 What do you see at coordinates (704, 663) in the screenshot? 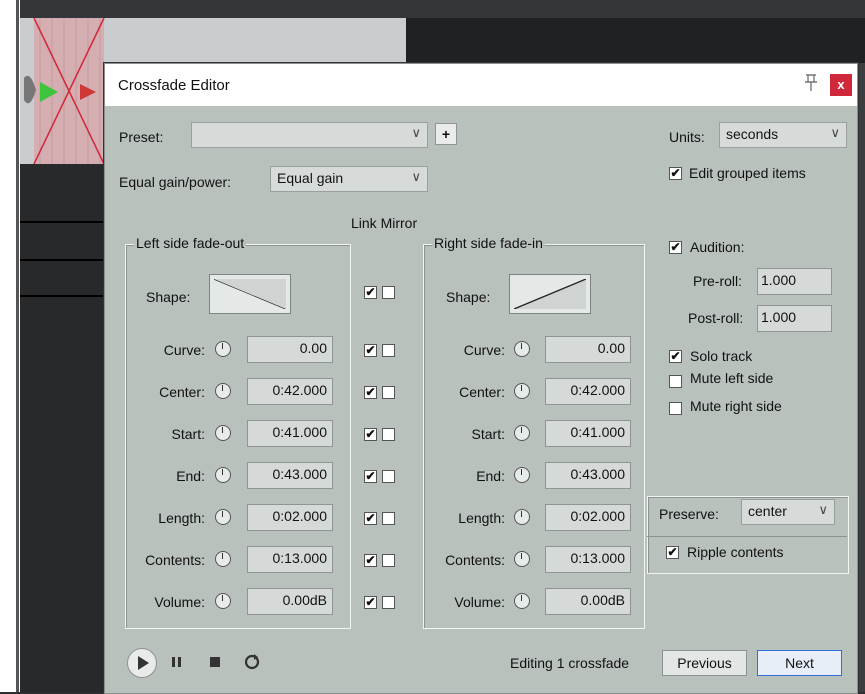
I see `previous-button: Previous` at bounding box center [704, 663].